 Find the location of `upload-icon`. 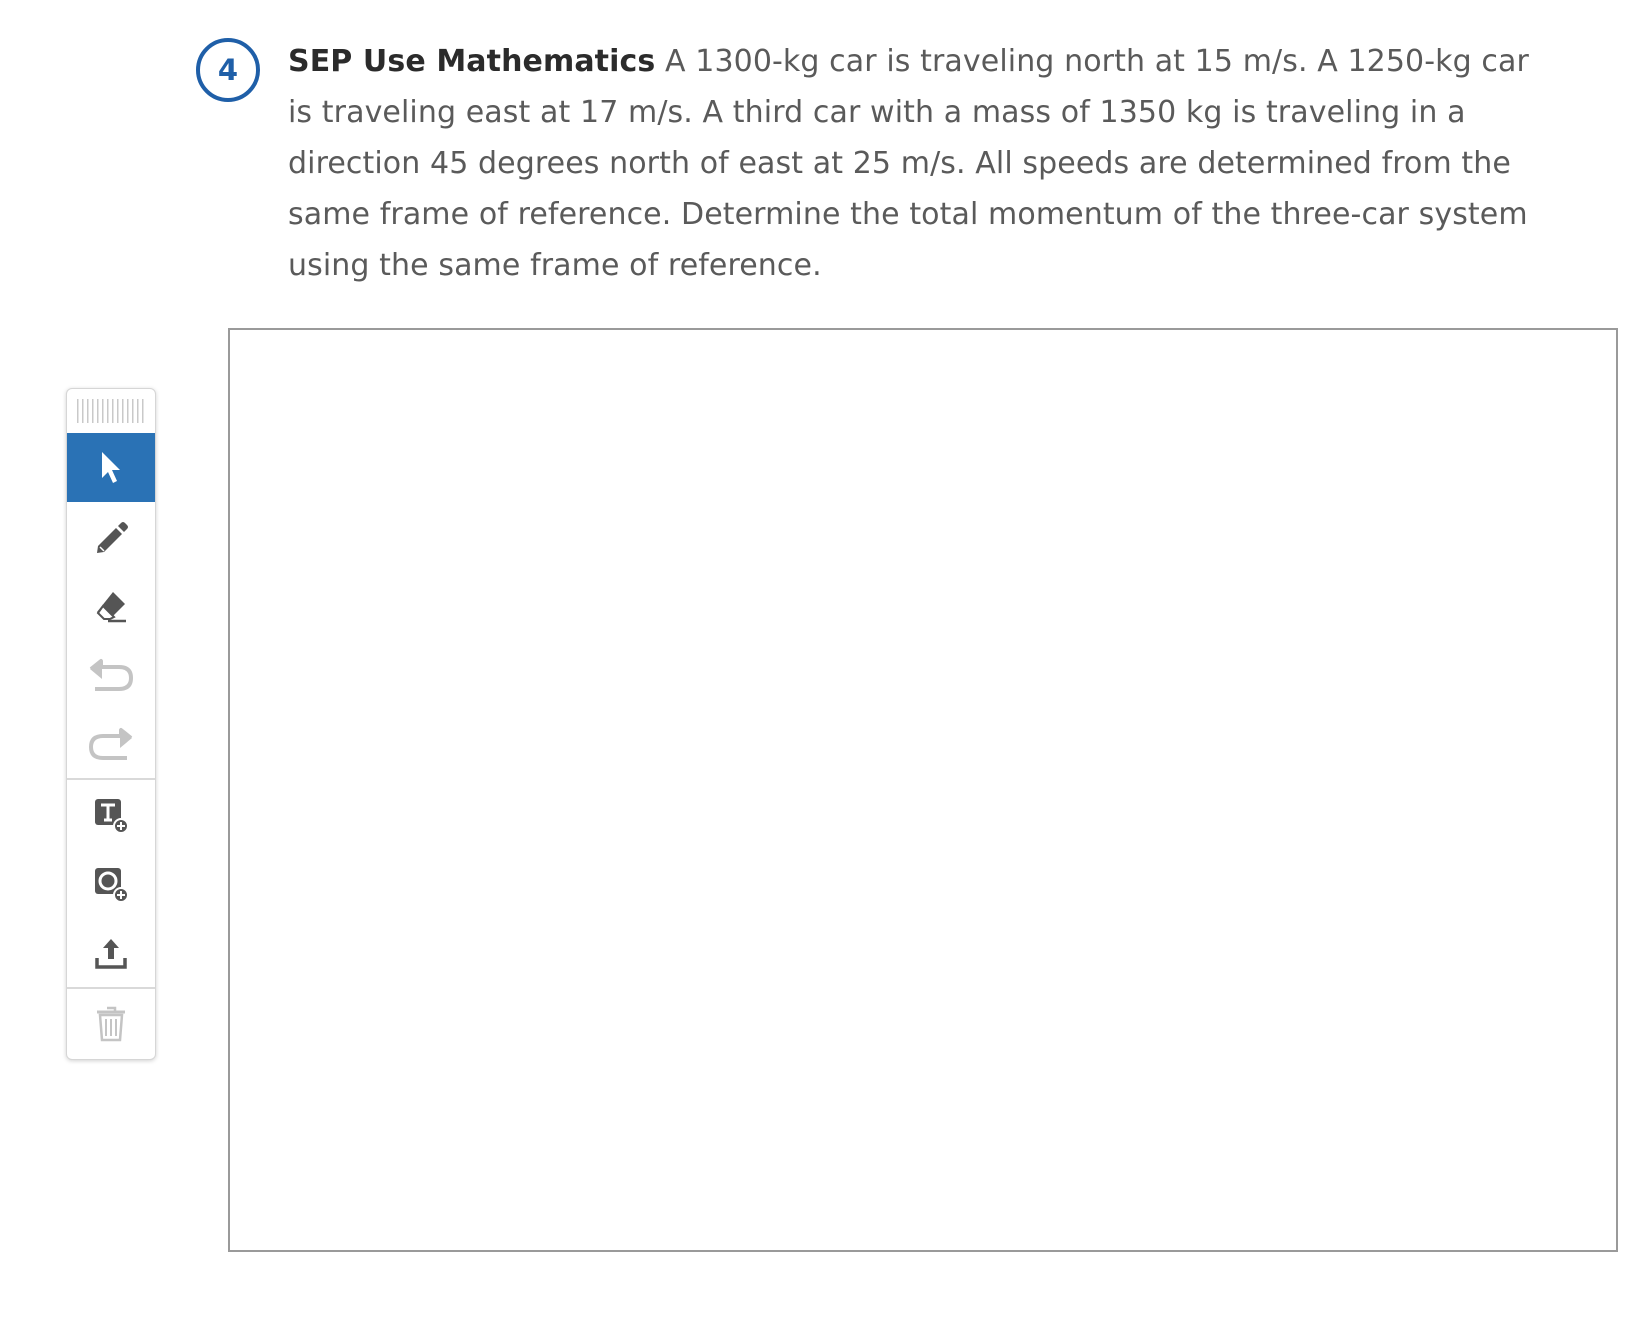

upload-icon is located at coordinates (111, 953).